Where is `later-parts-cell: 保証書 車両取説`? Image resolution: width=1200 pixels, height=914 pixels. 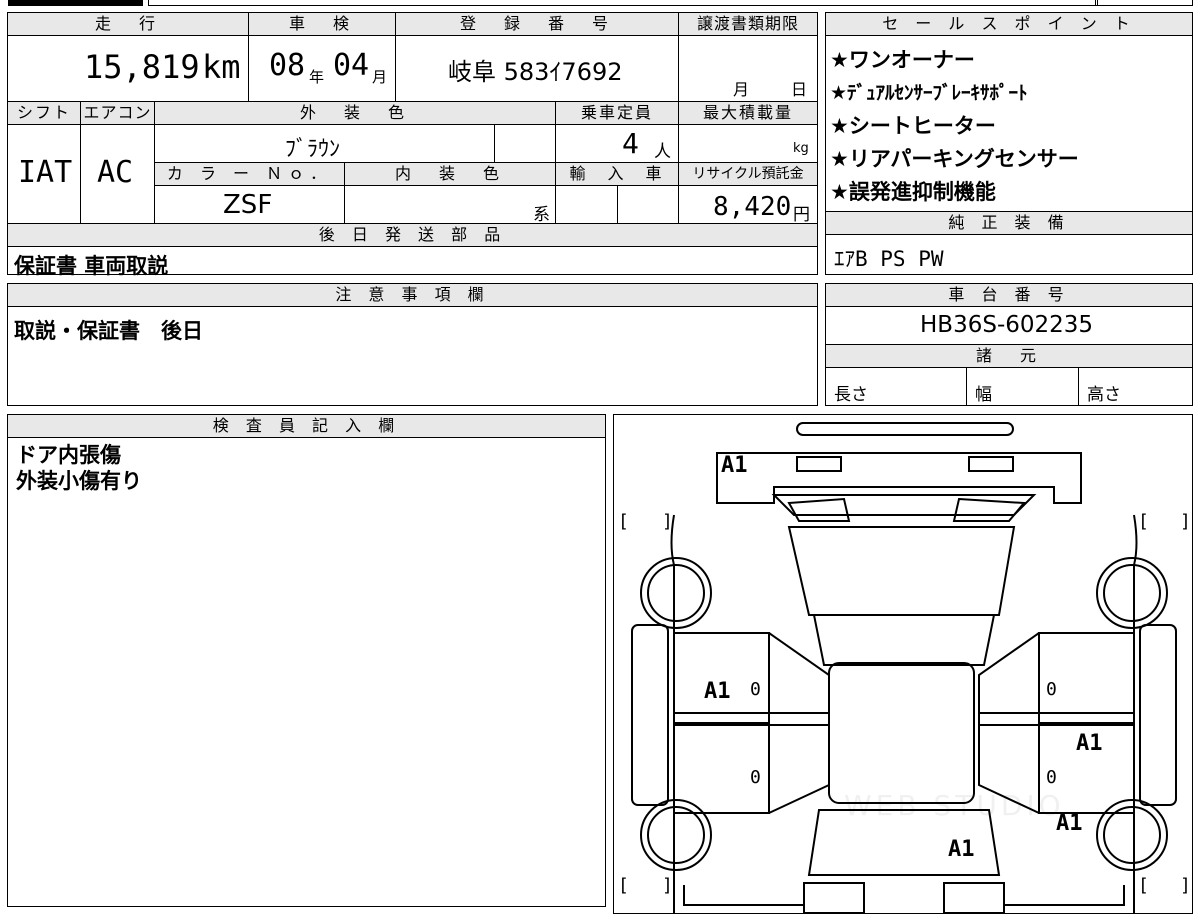 later-parts-cell: 保証書 車両取説 is located at coordinates (412, 262).